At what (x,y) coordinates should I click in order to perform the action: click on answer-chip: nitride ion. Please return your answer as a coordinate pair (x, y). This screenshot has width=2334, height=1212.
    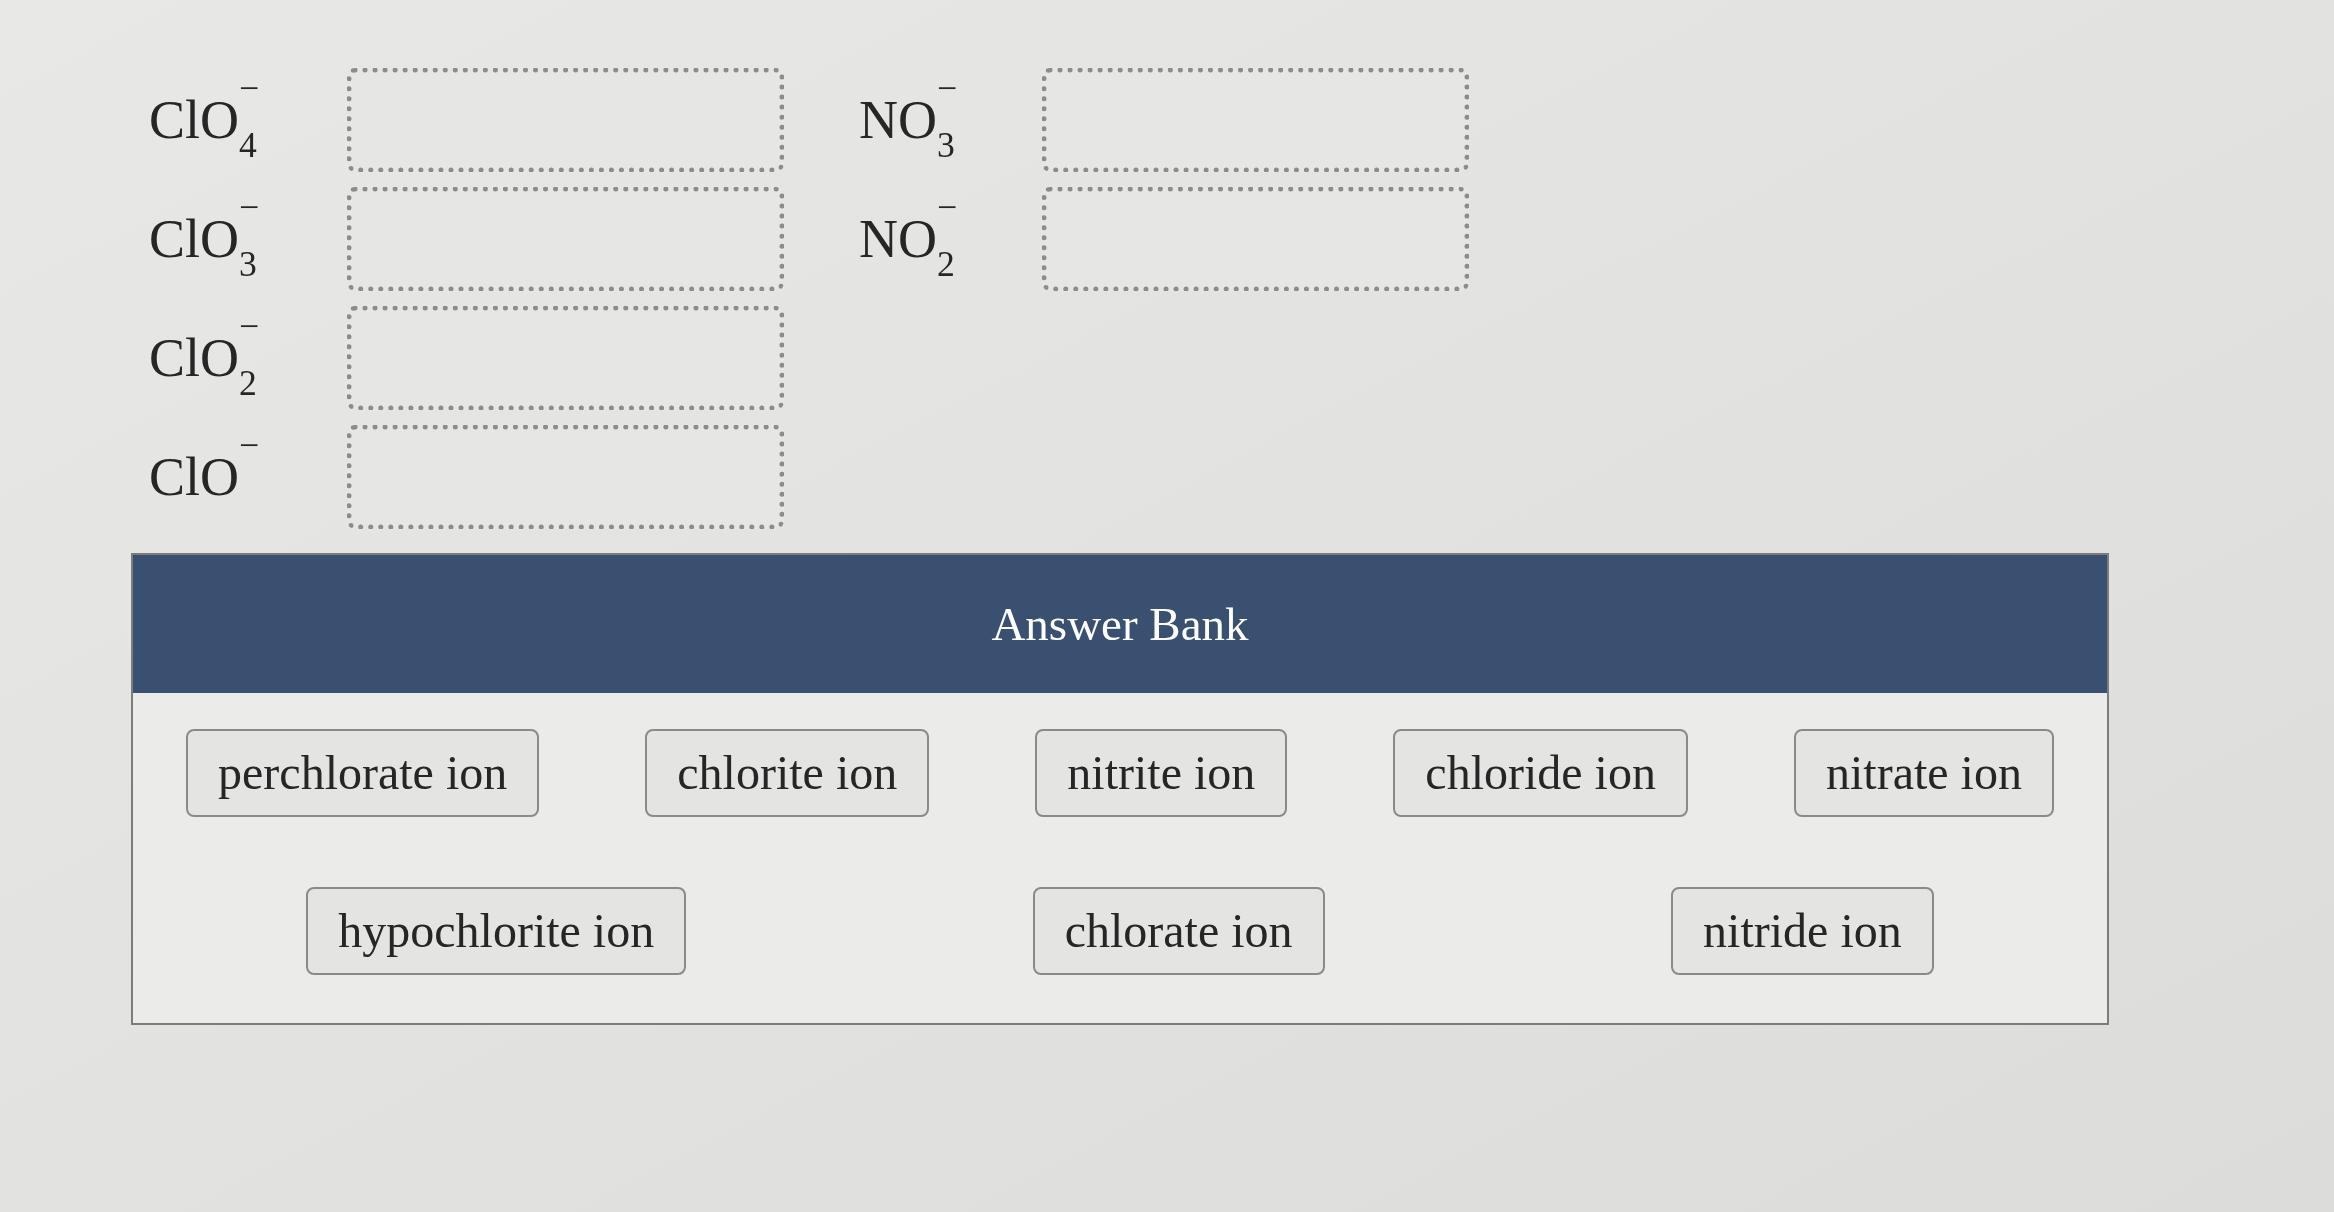
    Looking at the image, I should click on (1802, 931).